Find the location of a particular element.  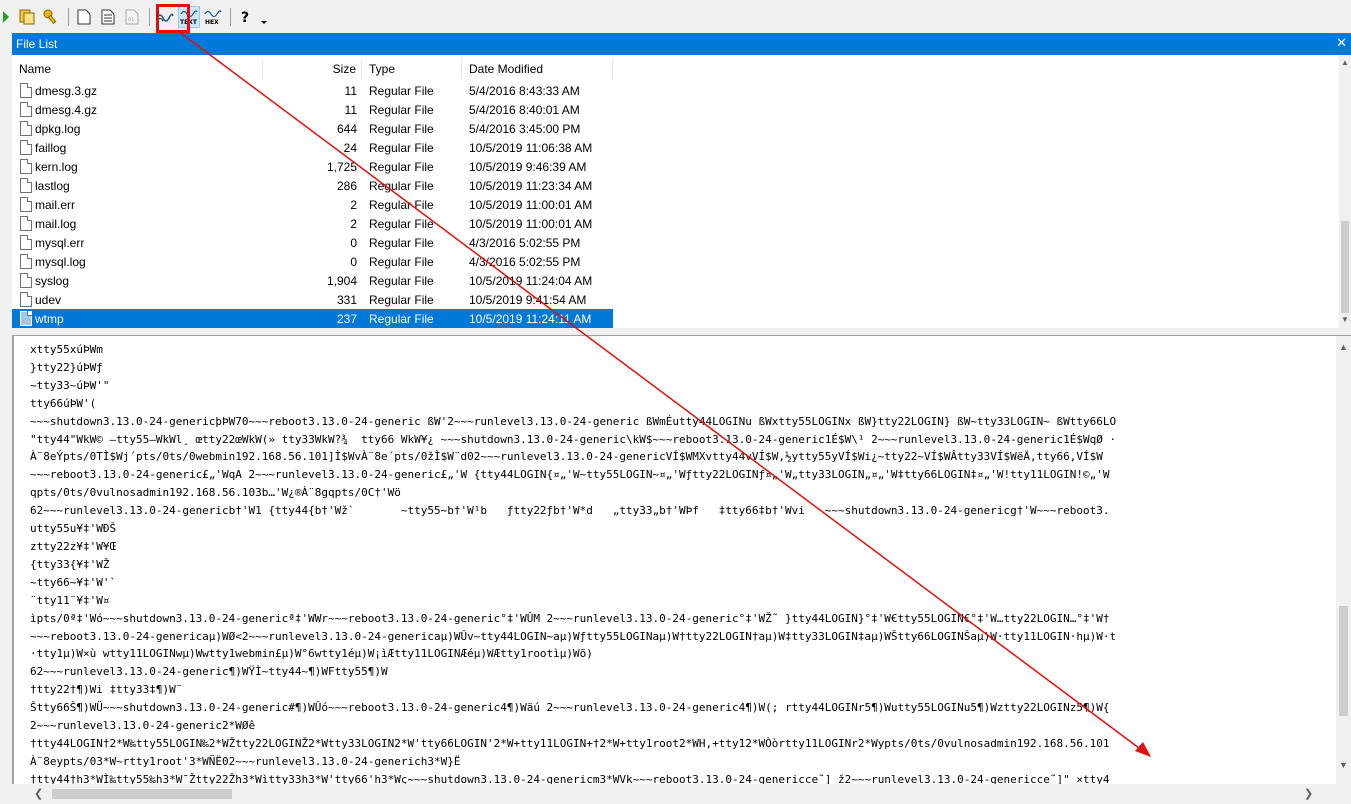

file-date-modified: 10/5/2019 11:23:34 AM is located at coordinates (531, 185).